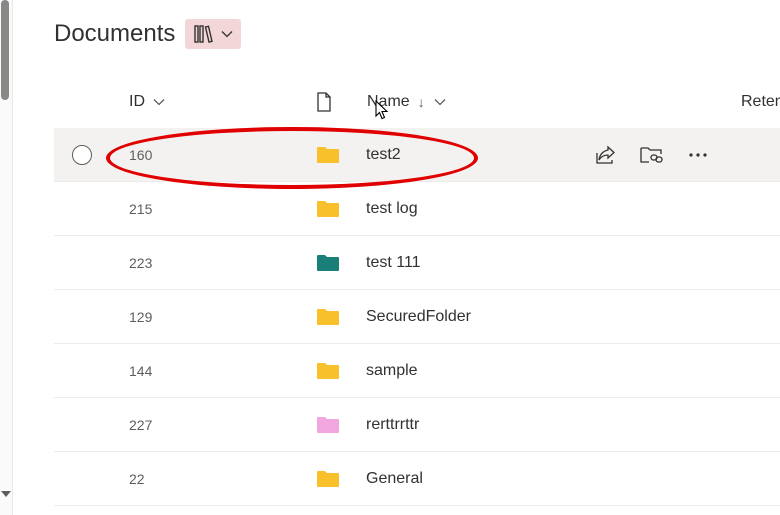  I want to click on vertical-scrollbar, so click(6, 257).